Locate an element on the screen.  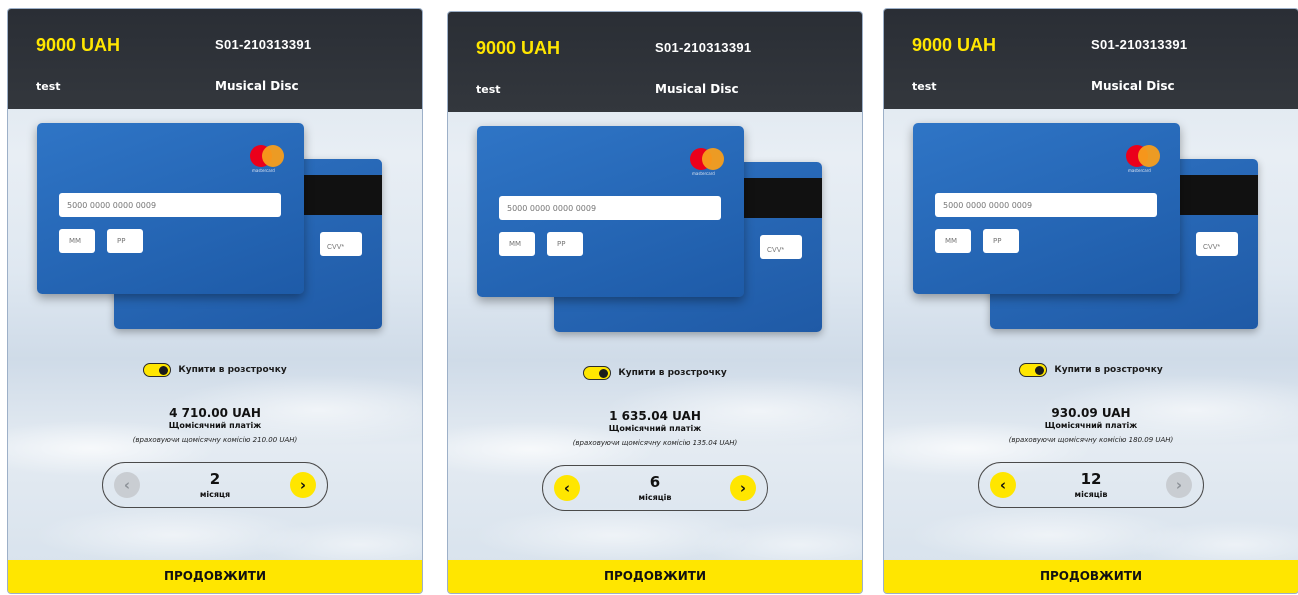
monthly-amount: 930.09 UAH is located at coordinates (1091, 413).